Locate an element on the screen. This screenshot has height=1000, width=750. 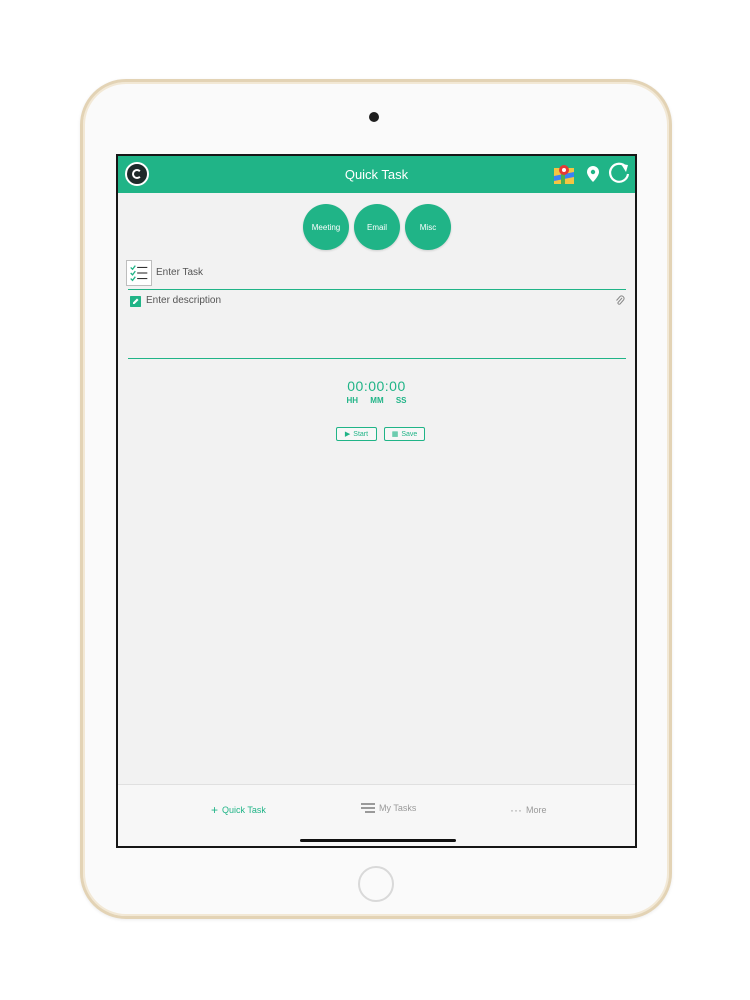
play-icon: ▶ is located at coordinates (347, 434).